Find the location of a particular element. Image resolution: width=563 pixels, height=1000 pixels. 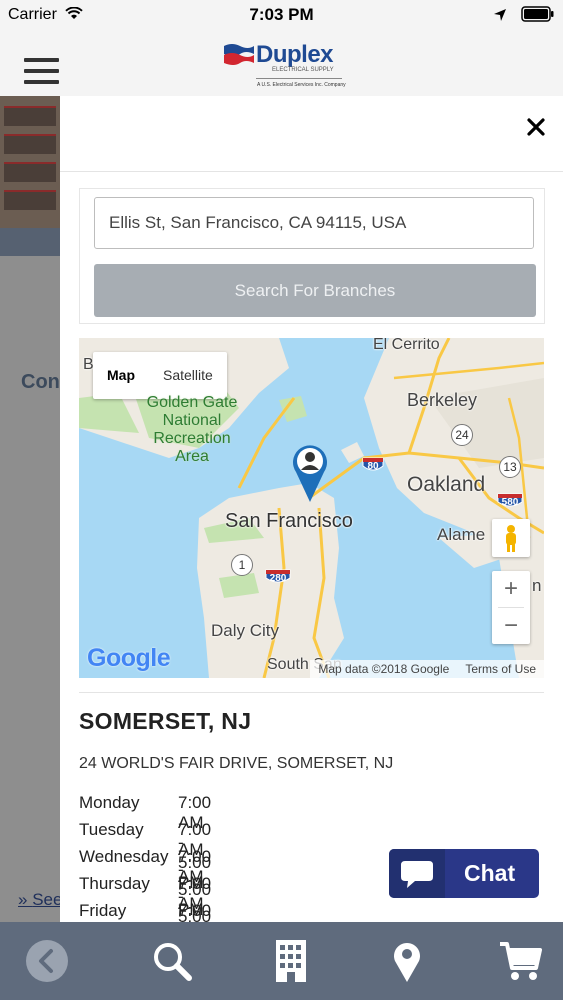

location-pin-icon is located at coordinates (407, 961).